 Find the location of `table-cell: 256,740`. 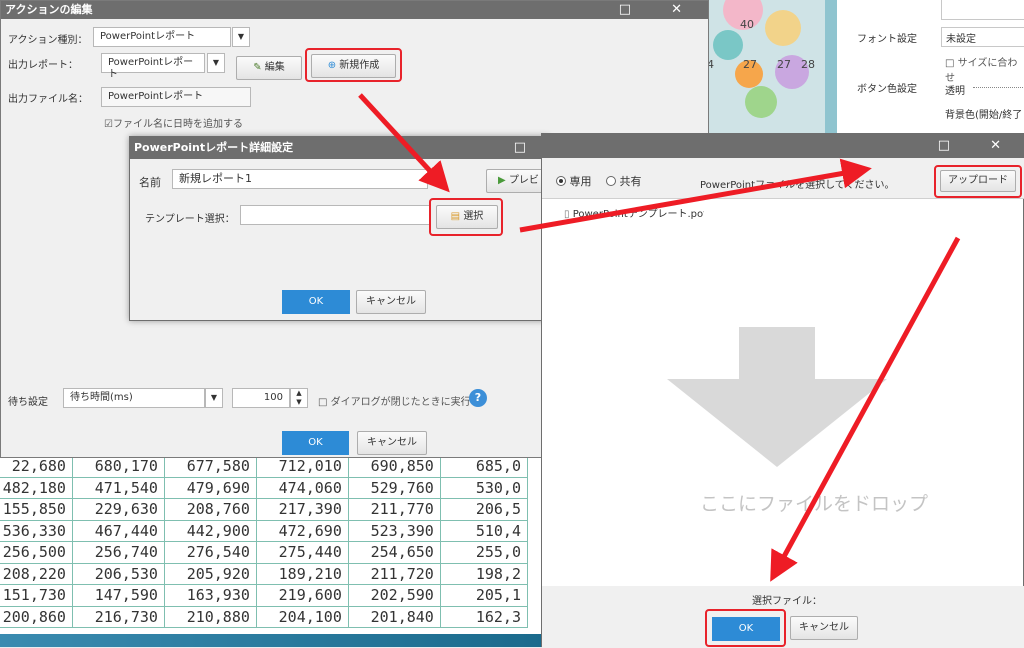

table-cell: 256,740 is located at coordinates (118, 552).